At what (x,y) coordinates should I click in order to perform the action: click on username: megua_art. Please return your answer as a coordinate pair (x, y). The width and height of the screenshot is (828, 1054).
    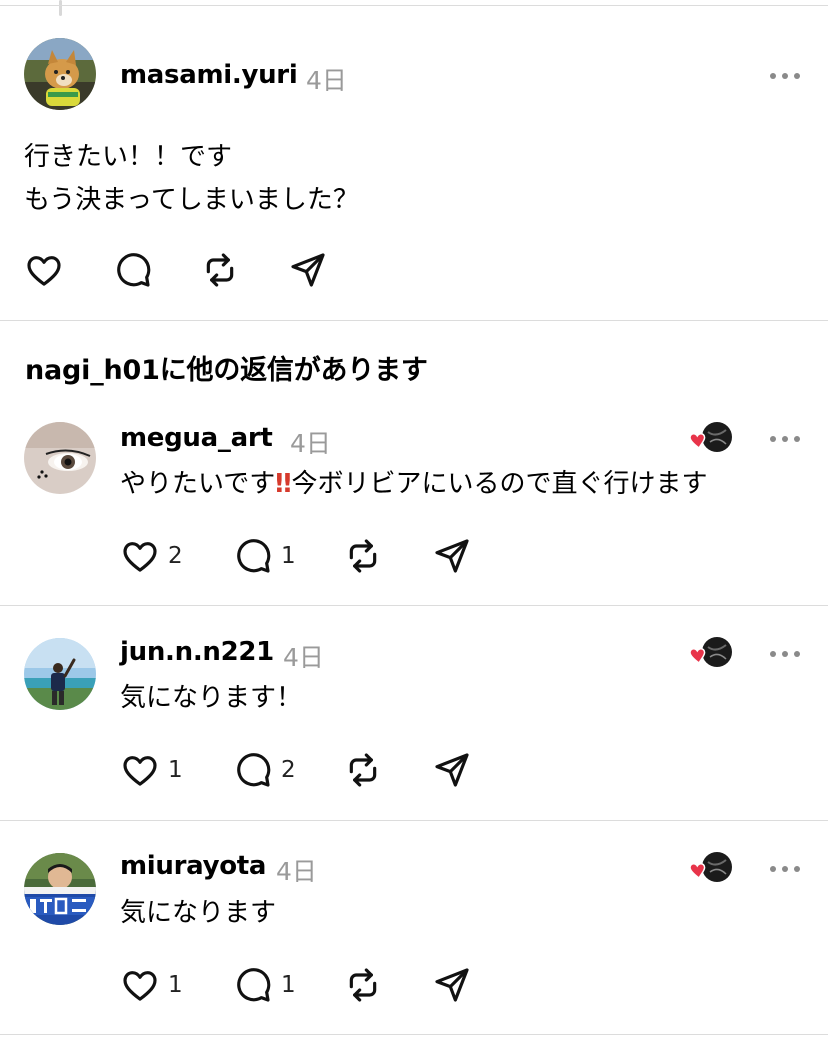
    Looking at the image, I should click on (196, 438).